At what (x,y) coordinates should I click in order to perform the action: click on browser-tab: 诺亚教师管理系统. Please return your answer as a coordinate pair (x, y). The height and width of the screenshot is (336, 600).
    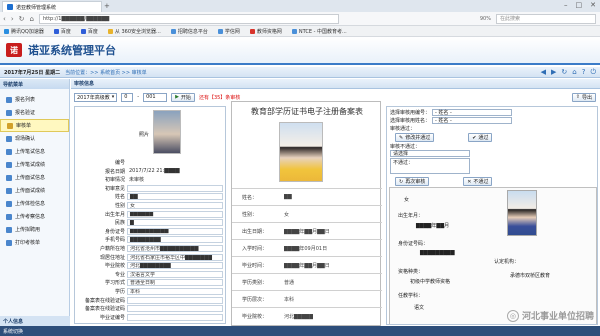
    Looking at the image, I should click on (52, 6).